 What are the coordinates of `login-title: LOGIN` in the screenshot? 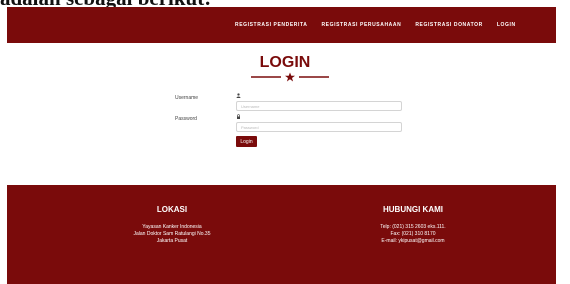 It's located at (285, 62).